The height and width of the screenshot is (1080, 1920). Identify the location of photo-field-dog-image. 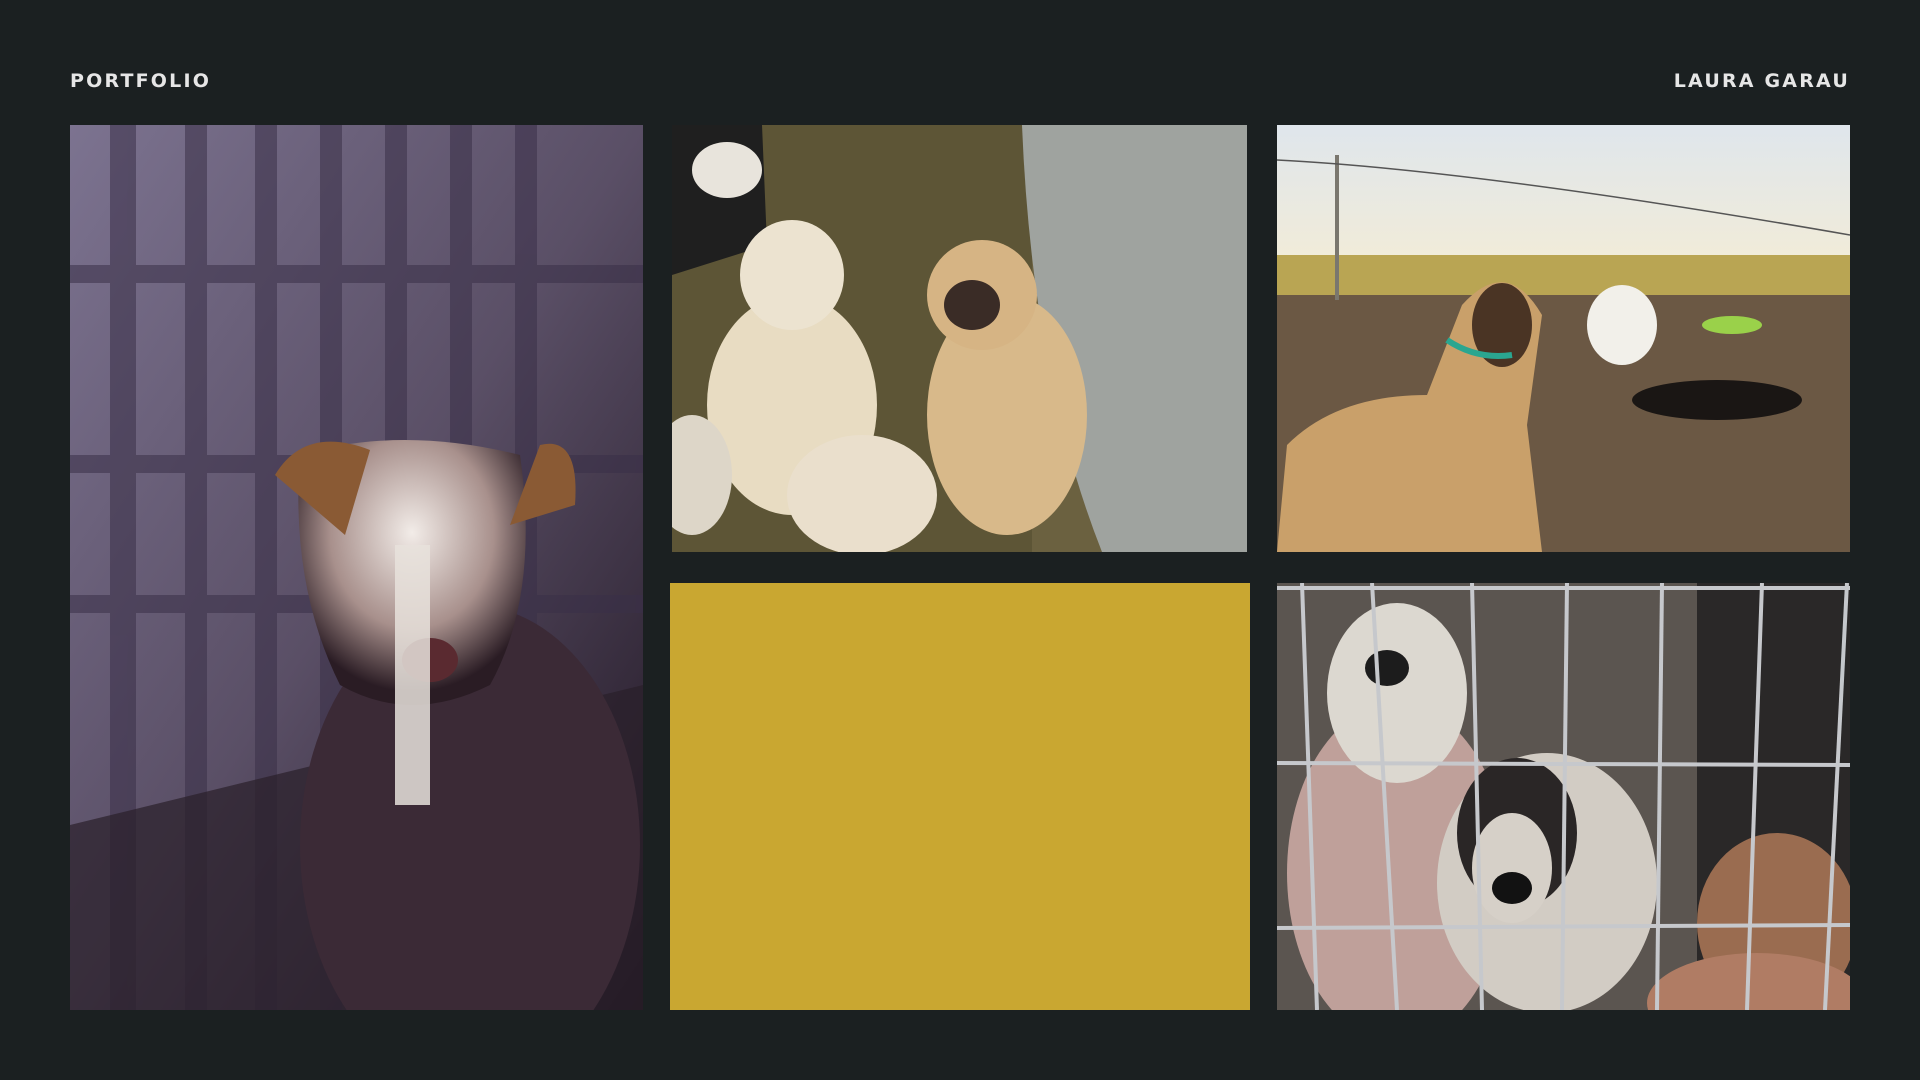
(1563, 338).